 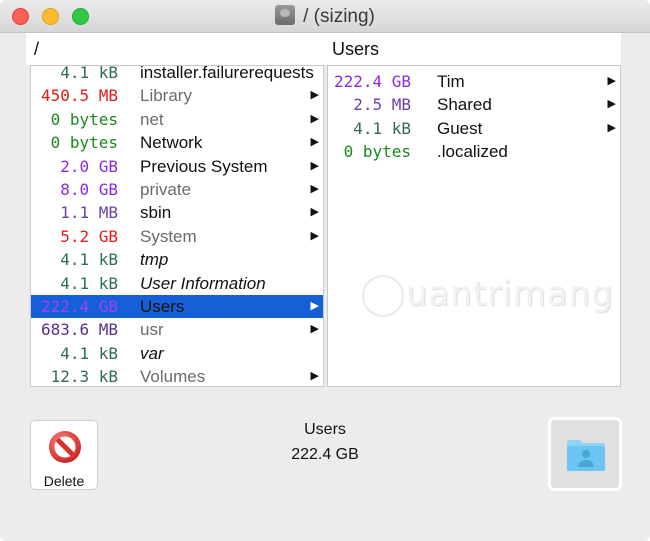 I want to click on item-size: 2.5 MB, so click(x=382, y=105).